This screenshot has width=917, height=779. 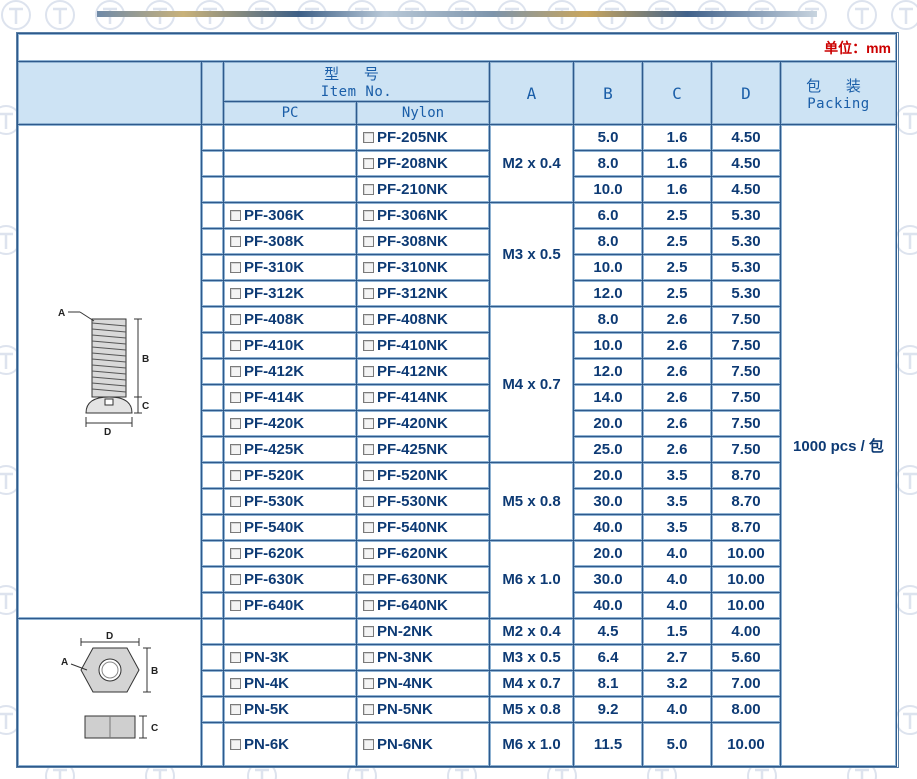 What do you see at coordinates (423, 579) in the screenshot?
I see `nylon-part-cell: PF-630NK` at bounding box center [423, 579].